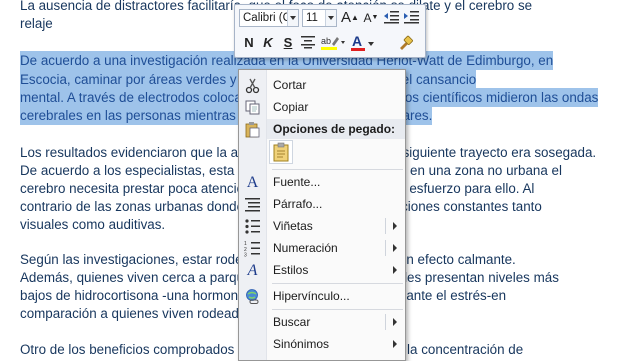  What do you see at coordinates (252, 130) in the screenshot?
I see `paste-icon` at bounding box center [252, 130].